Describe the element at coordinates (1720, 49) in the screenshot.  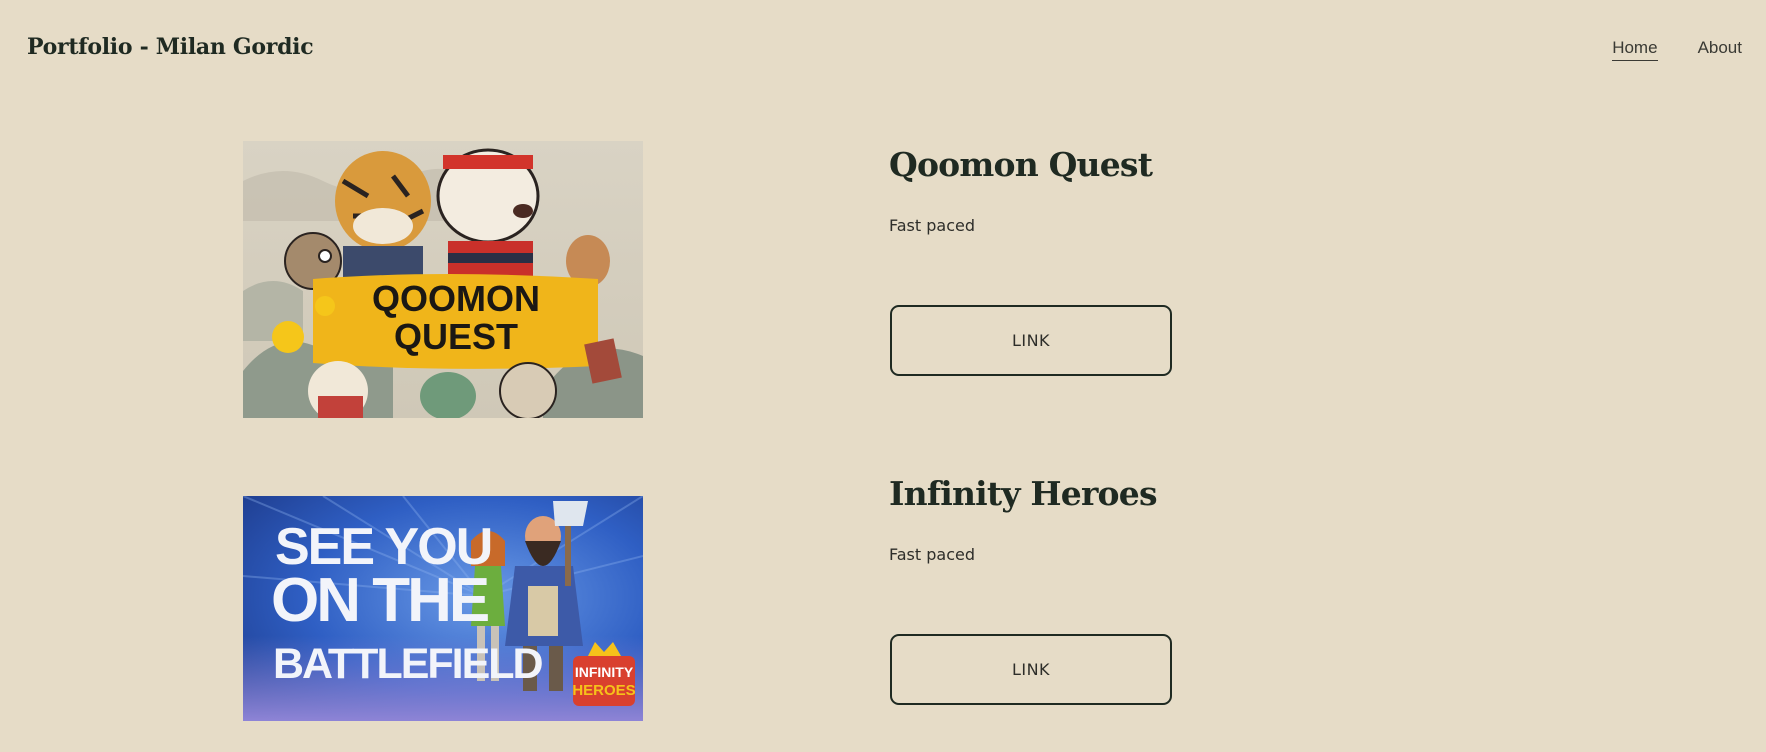
I see `nav-about-link: About` at that location.